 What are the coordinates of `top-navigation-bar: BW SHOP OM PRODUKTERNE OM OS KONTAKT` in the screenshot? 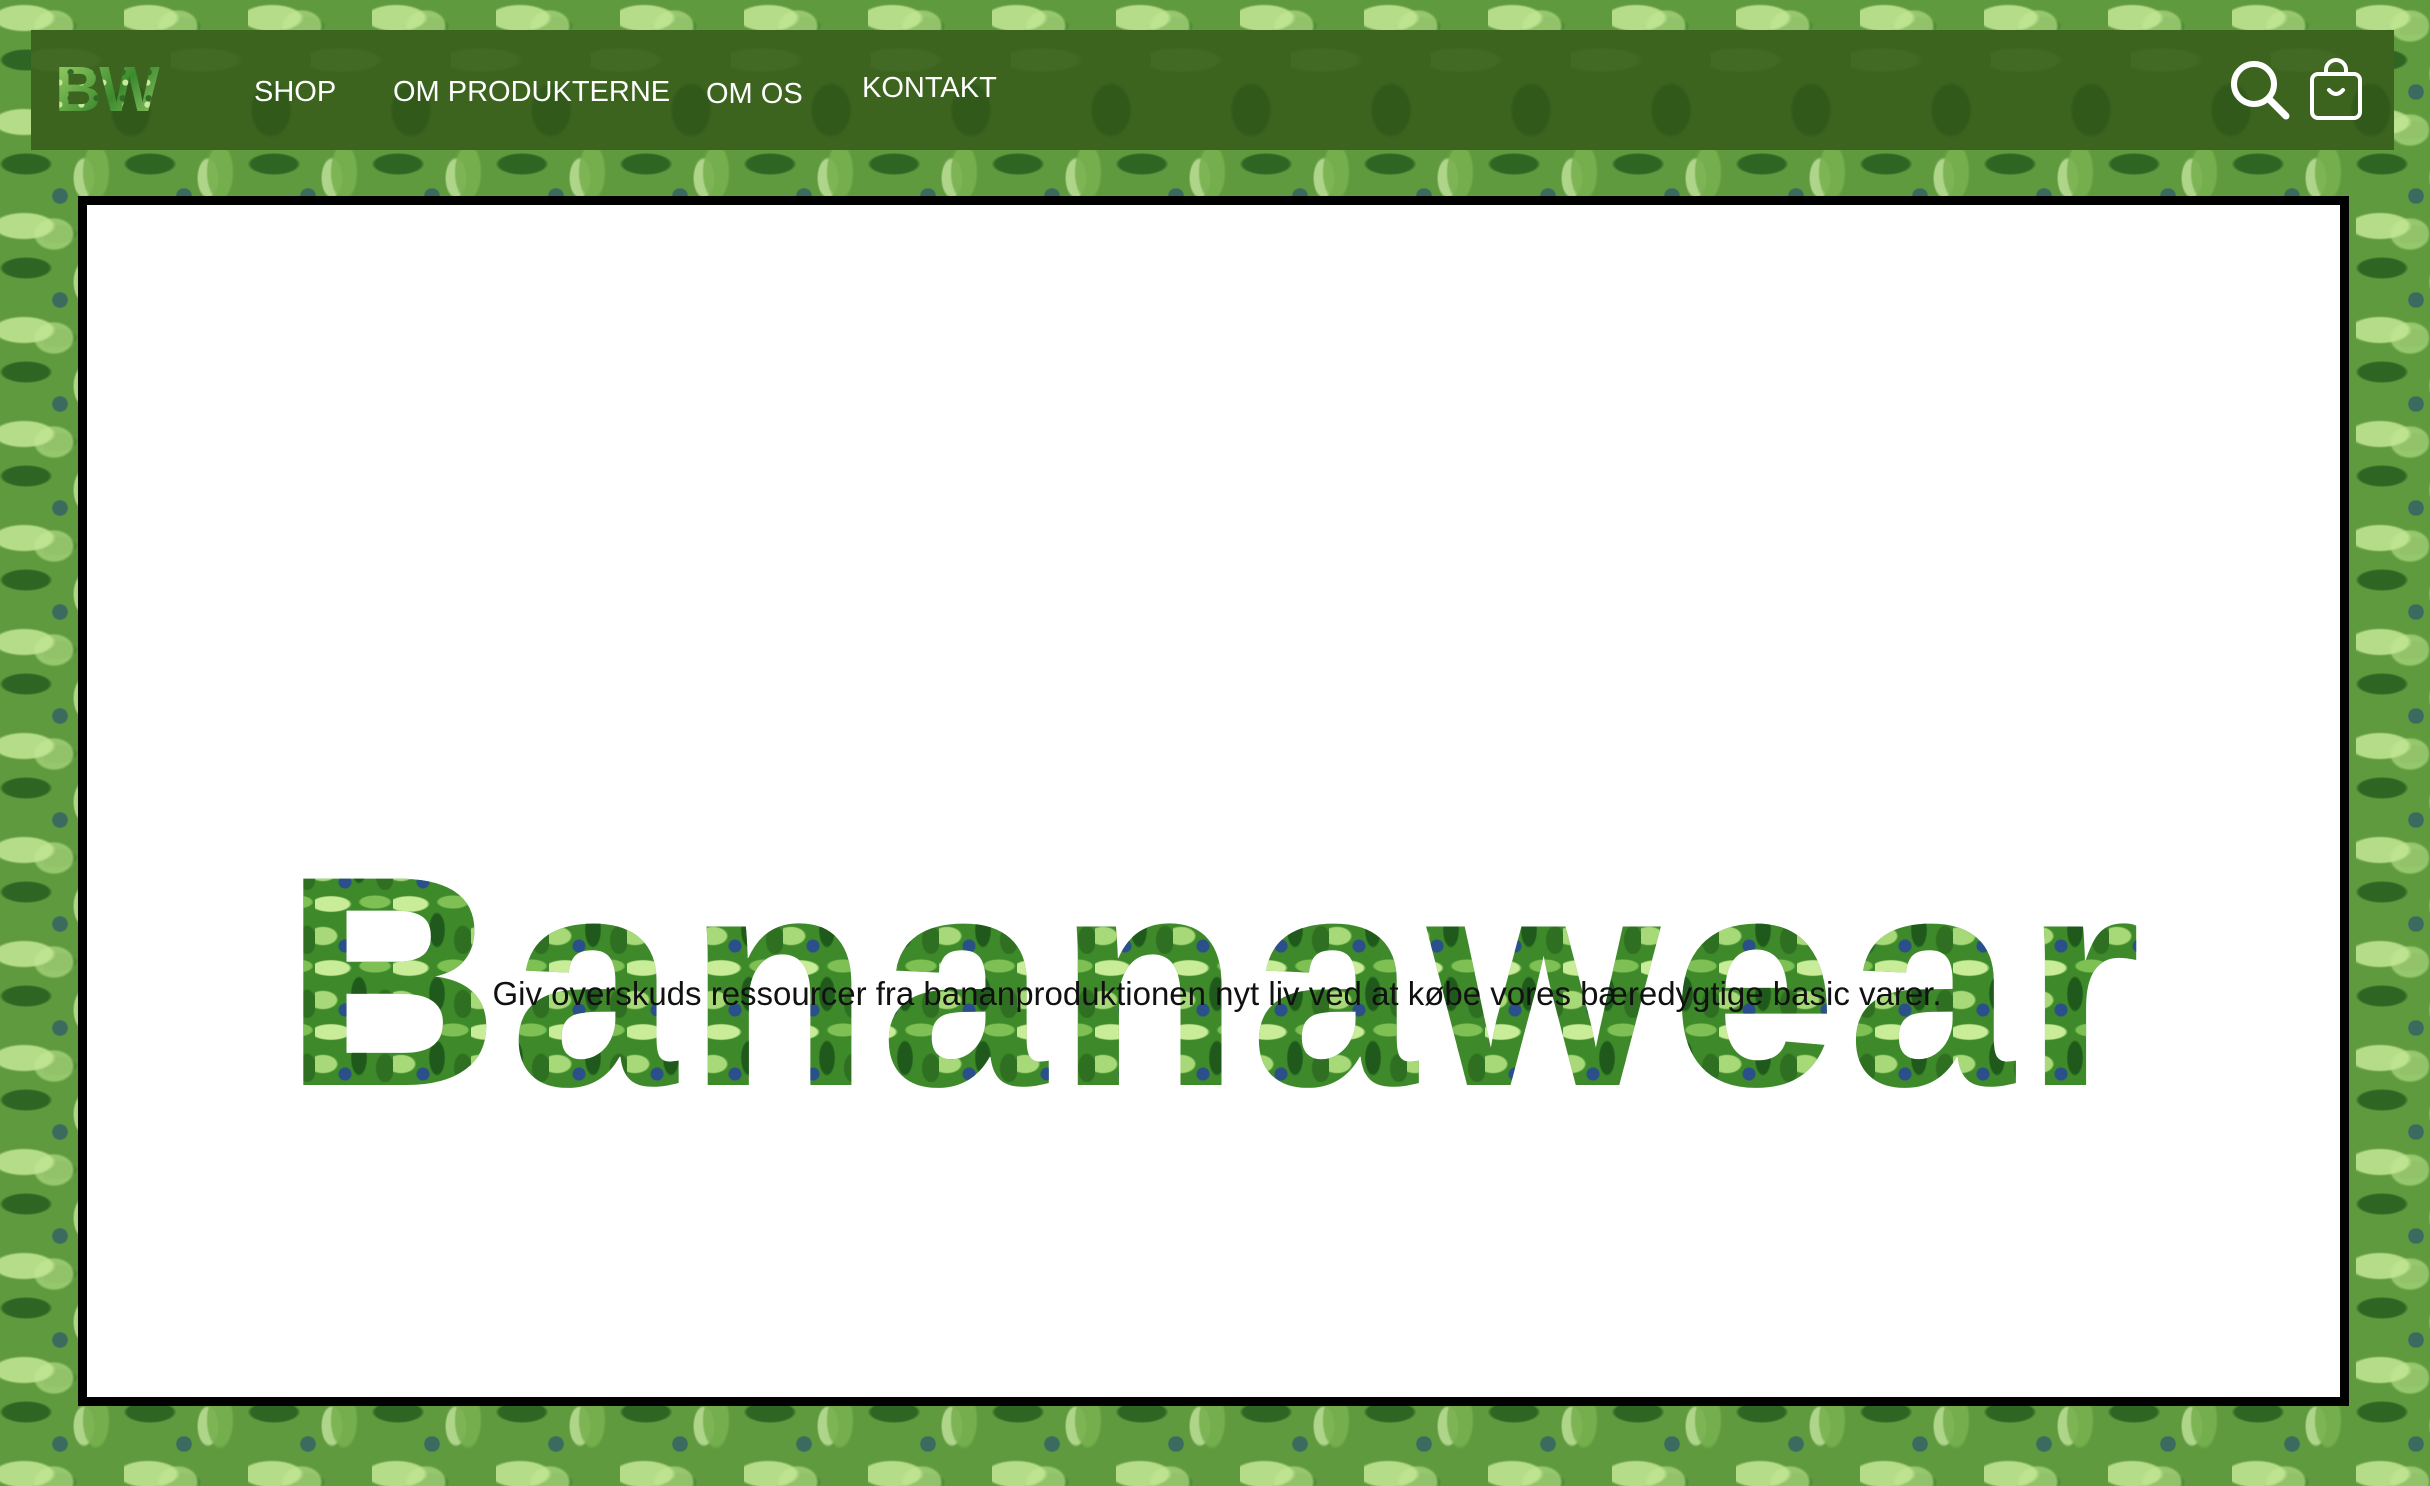 It's located at (1212, 90).